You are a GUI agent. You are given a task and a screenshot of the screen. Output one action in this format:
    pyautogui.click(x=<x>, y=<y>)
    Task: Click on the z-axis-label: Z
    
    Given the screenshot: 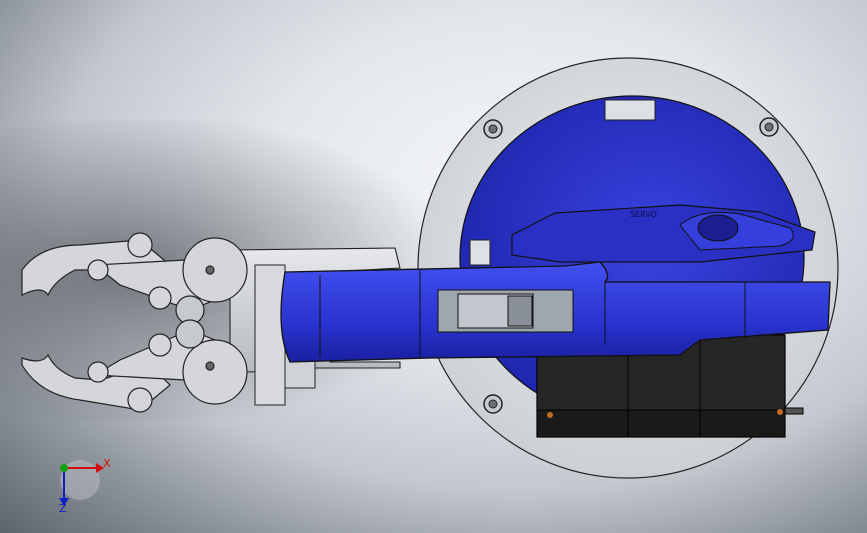 What is the action you would take?
    pyautogui.click(x=63, y=508)
    